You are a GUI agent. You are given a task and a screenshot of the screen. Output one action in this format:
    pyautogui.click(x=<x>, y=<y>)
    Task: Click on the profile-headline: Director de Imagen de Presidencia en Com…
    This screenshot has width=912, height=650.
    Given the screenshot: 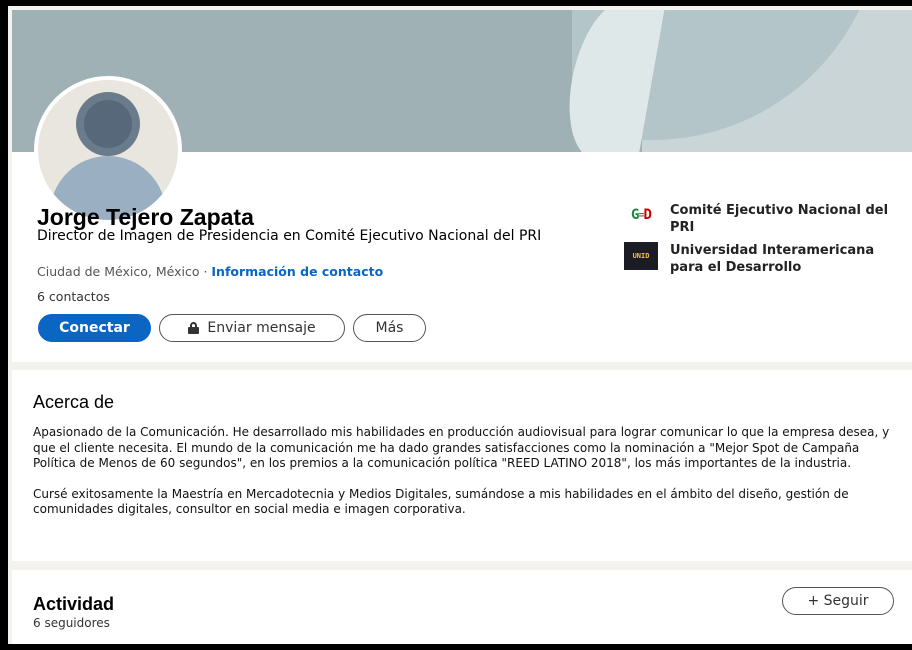 What is the action you would take?
    pyautogui.click(x=289, y=236)
    